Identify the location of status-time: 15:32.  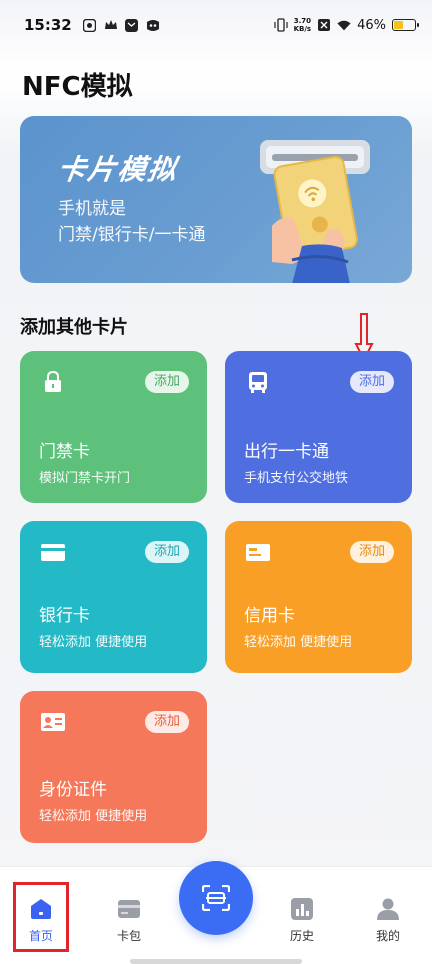
(48, 25).